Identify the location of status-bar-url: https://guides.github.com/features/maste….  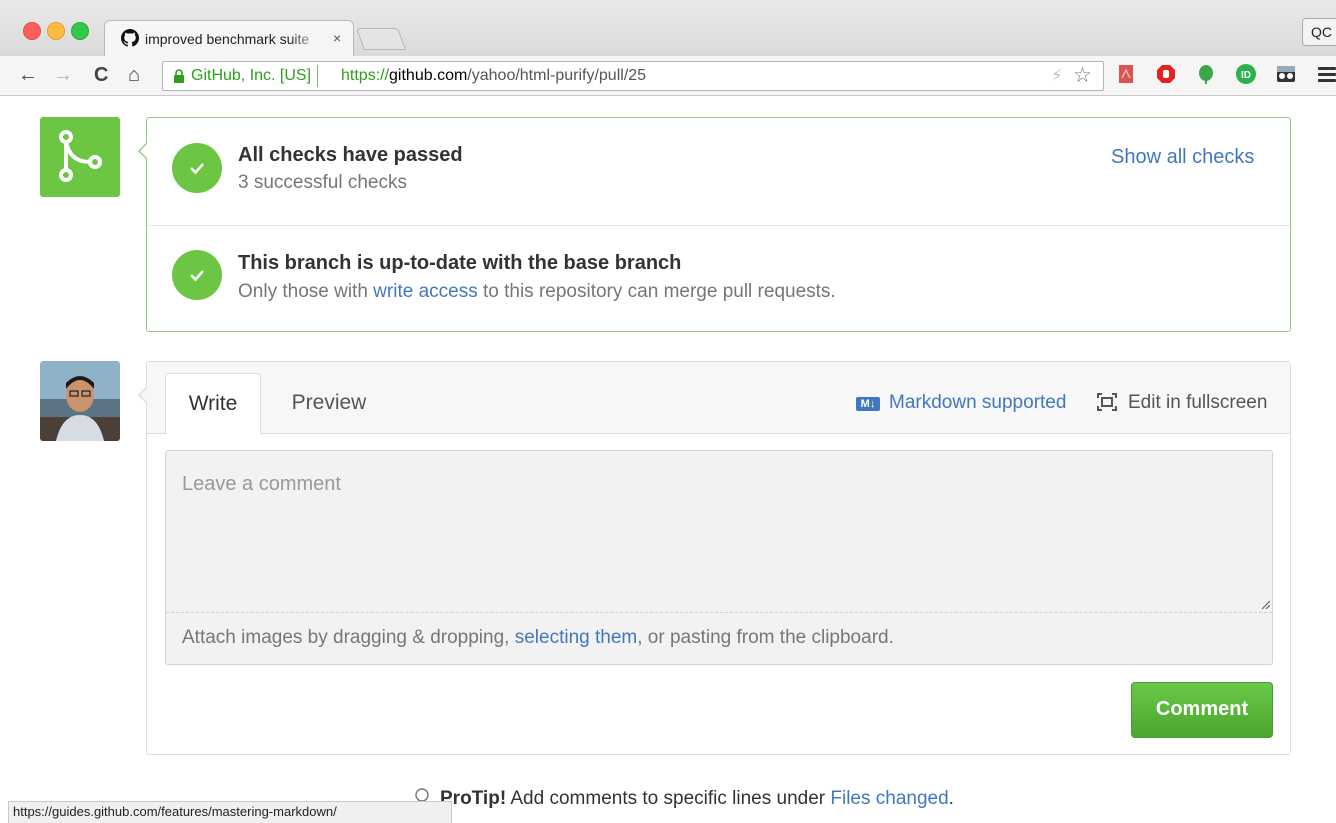
(230, 812).